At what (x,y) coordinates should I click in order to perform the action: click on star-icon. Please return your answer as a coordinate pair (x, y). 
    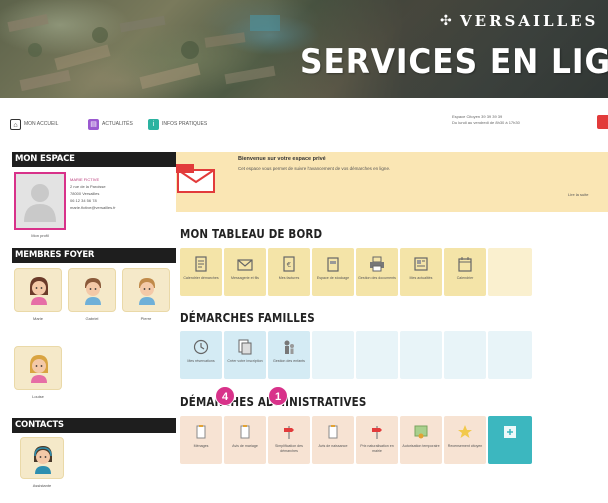
    Looking at the image, I should click on (465, 431).